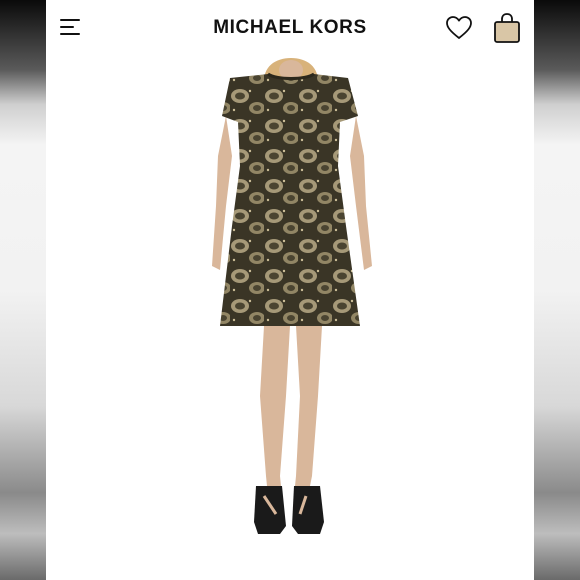 Image resolution: width=580 pixels, height=580 pixels. I want to click on right-backdrop, so click(557, 290).